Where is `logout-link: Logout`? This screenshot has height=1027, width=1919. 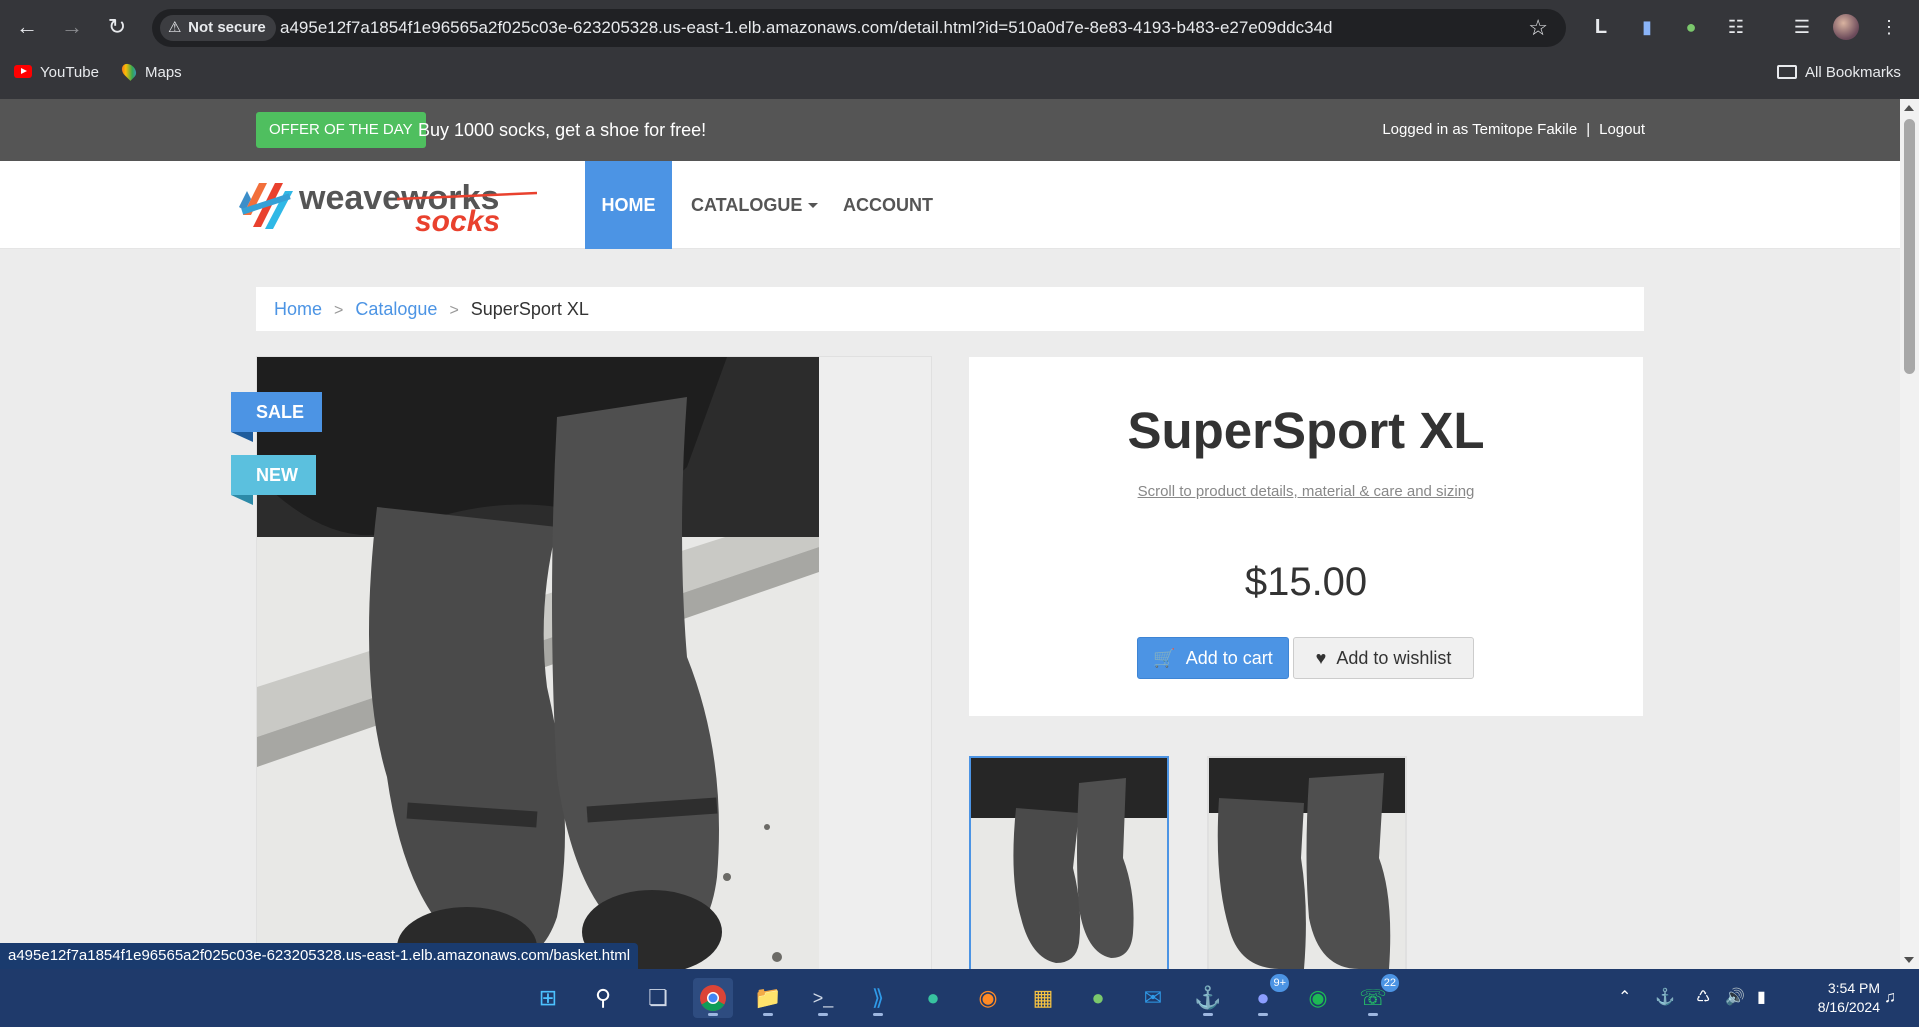
logout-link: Logout is located at coordinates (1622, 129).